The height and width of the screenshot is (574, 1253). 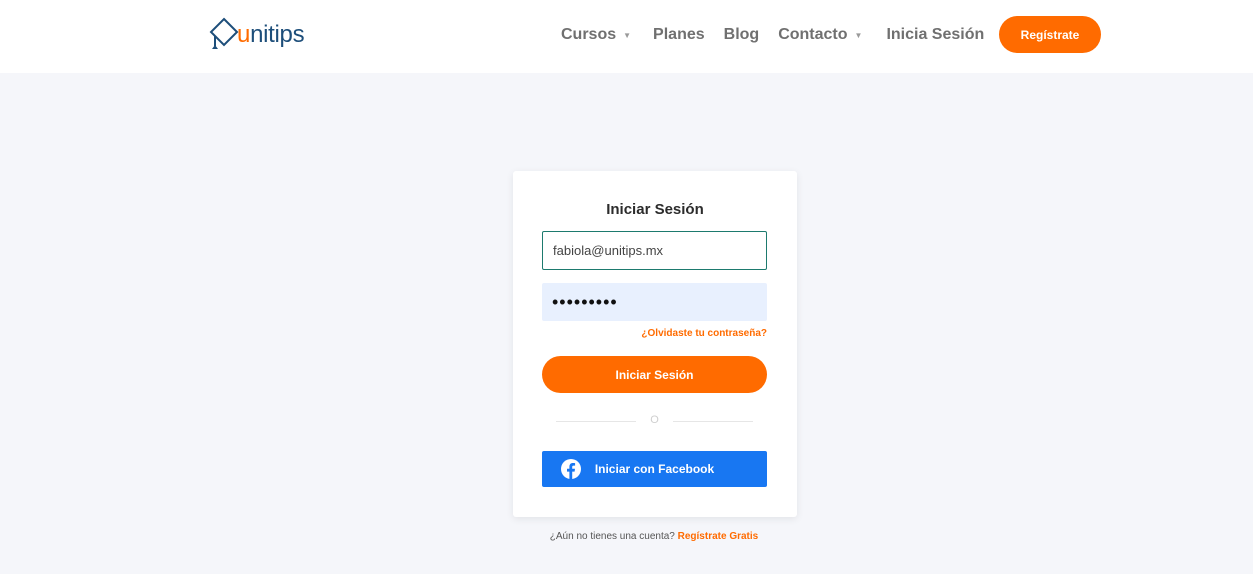 I want to click on nav-blog: Blog, so click(x=742, y=35).